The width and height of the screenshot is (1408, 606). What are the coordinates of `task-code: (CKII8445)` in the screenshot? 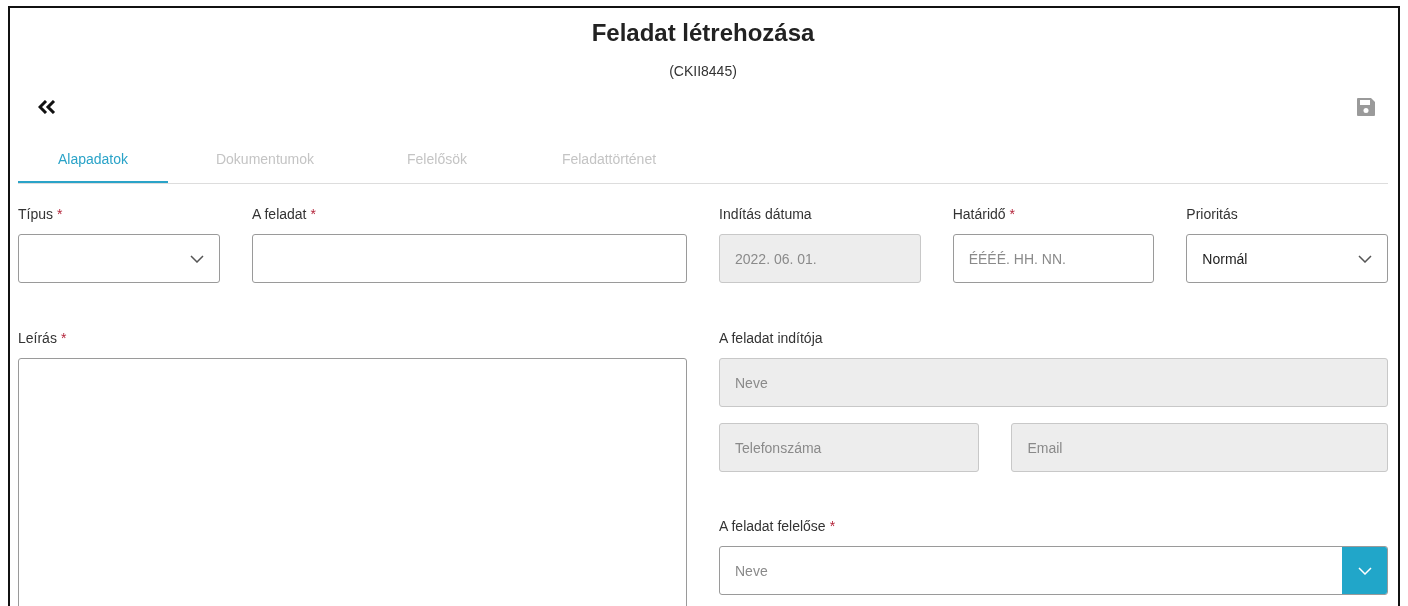 It's located at (703, 71).